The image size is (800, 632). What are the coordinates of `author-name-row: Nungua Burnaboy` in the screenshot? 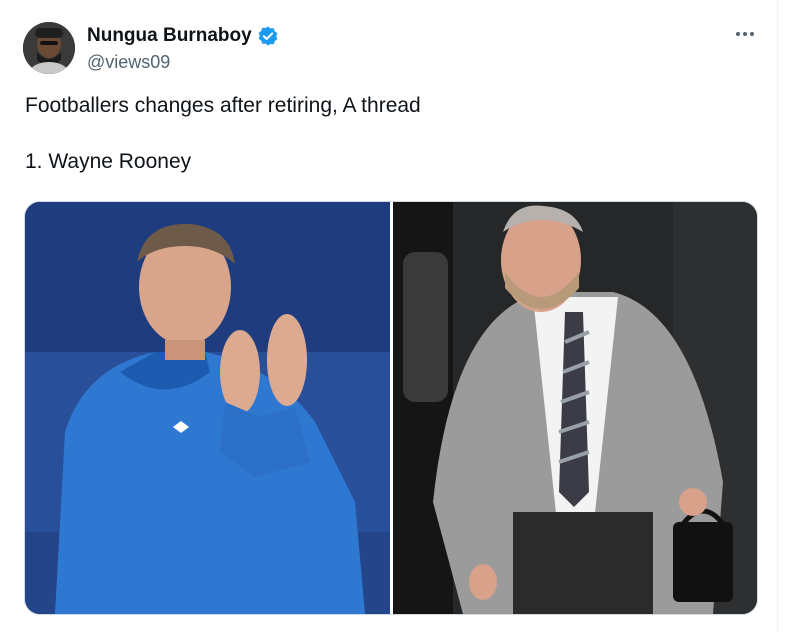 It's located at (183, 36).